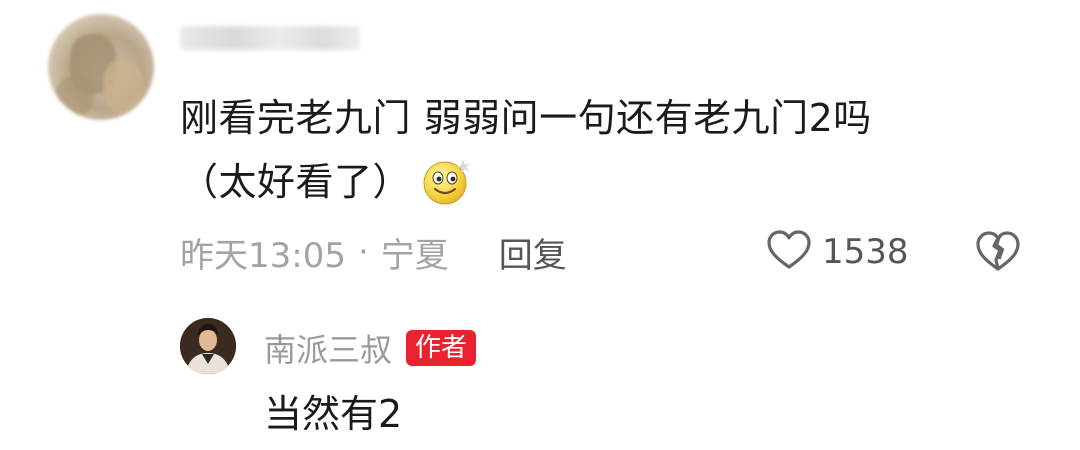 This screenshot has width=1080, height=450. What do you see at coordinates (101, 67) in the screenshot?
I see `commenter-avatar` at bounding box center [101, 67].